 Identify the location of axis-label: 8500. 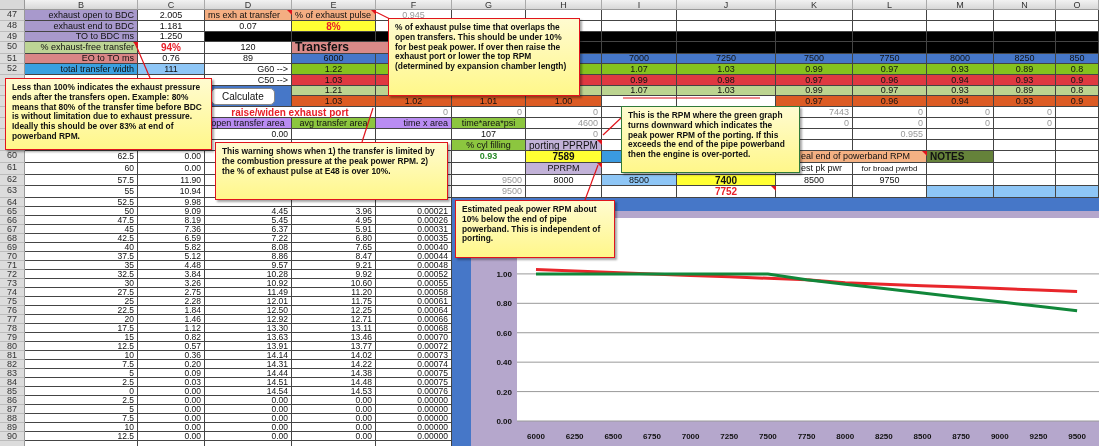
(922, 436).